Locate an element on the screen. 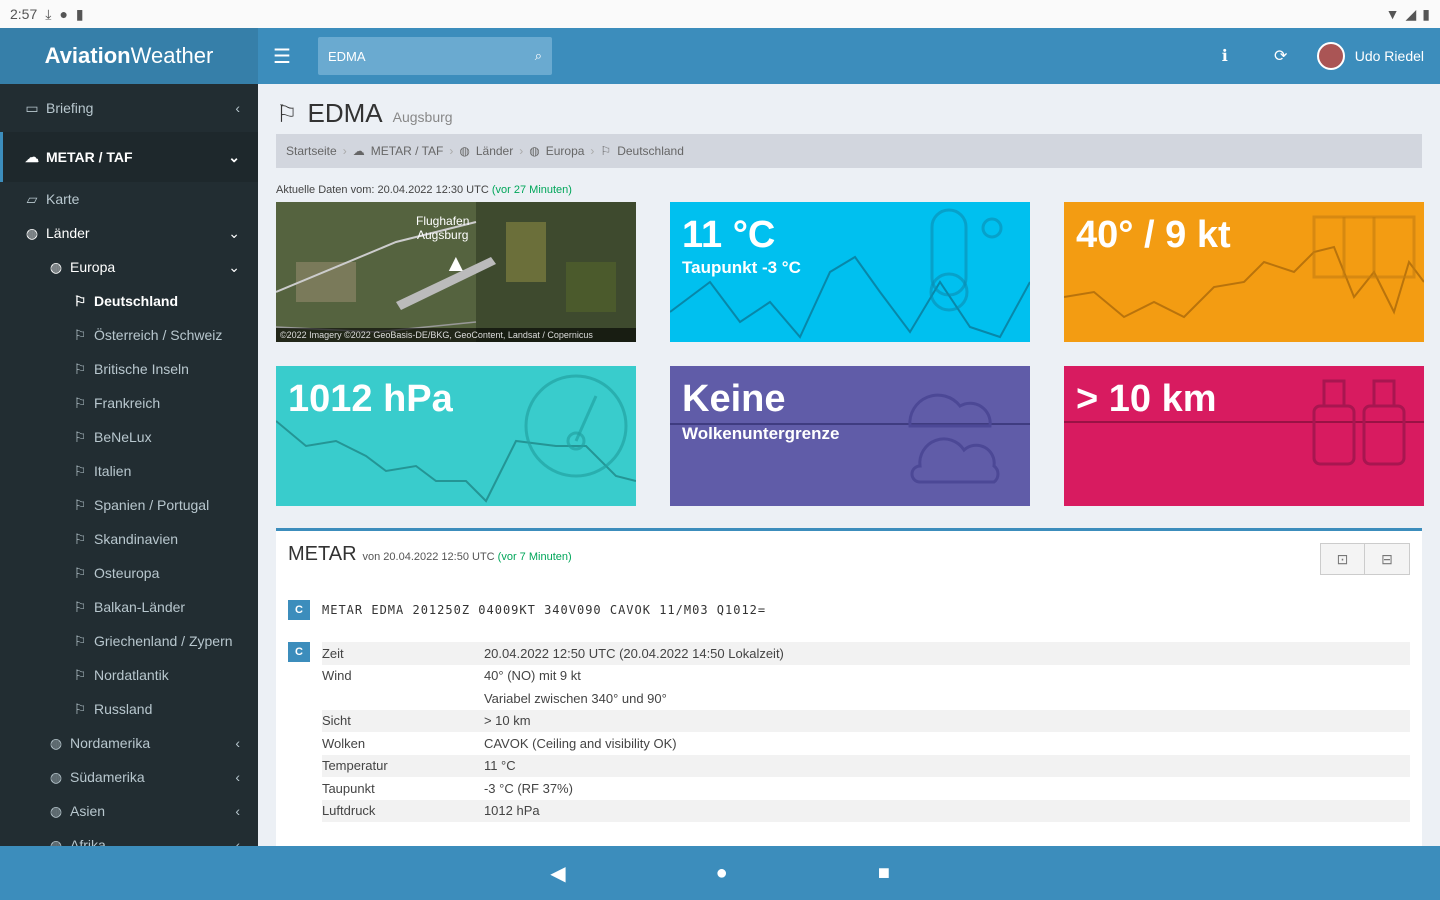 The width and height of the screenshot is (1440, 900). sidebar-item-suedamerika: ◍ Südamerika ‹ is located at coordinates (129, 777).